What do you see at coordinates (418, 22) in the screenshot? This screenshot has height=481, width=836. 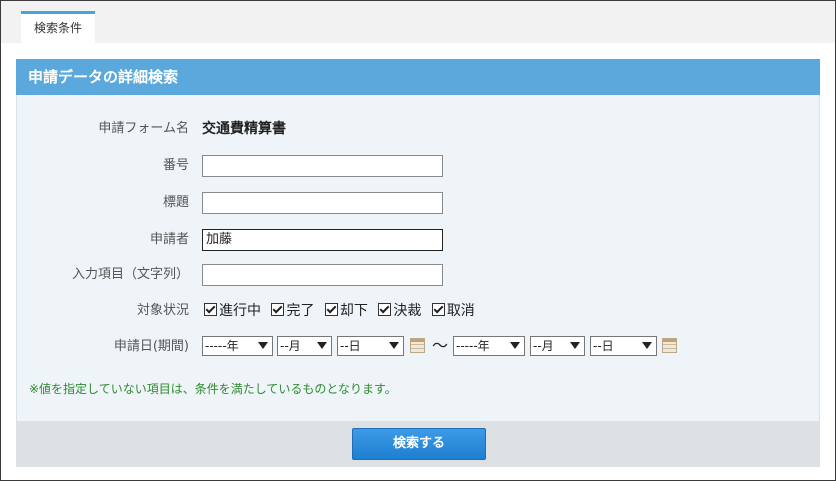 I see `tab-bar: 検索条件` at bounding box center [418, 22].